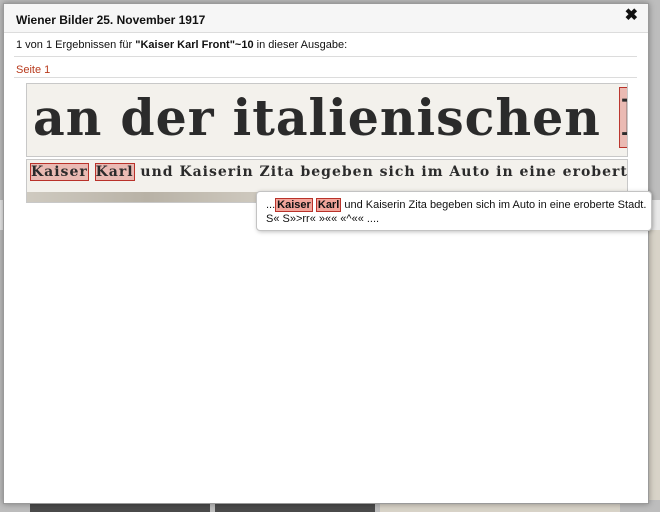 The image size is (660, 512). I want to click on tooltip-highlight-karl: Karl, so click(328, 205).